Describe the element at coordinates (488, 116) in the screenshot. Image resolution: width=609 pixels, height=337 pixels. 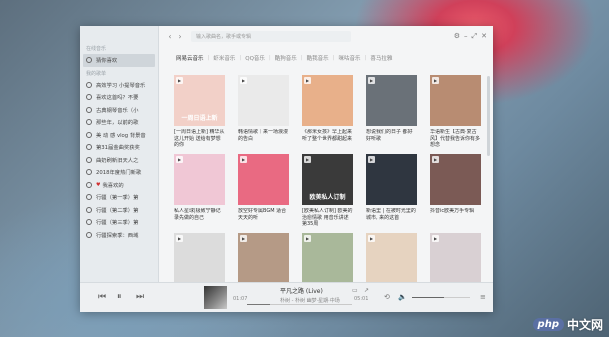
I see `scrollbar` at that location.